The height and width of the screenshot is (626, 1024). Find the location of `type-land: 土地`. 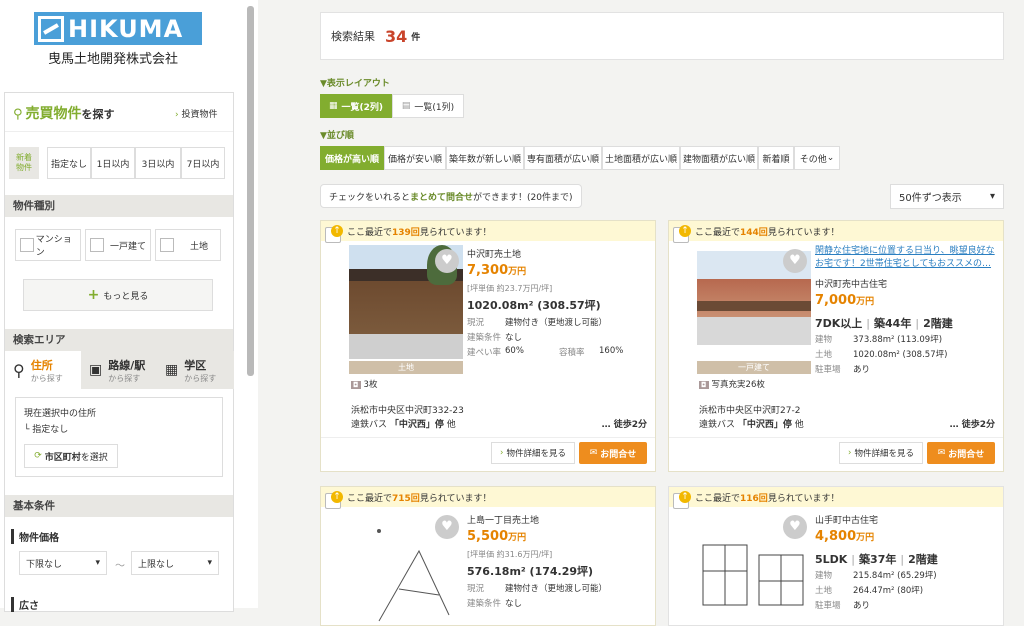

type-land: 土地 is located at coordinates (188, 245).